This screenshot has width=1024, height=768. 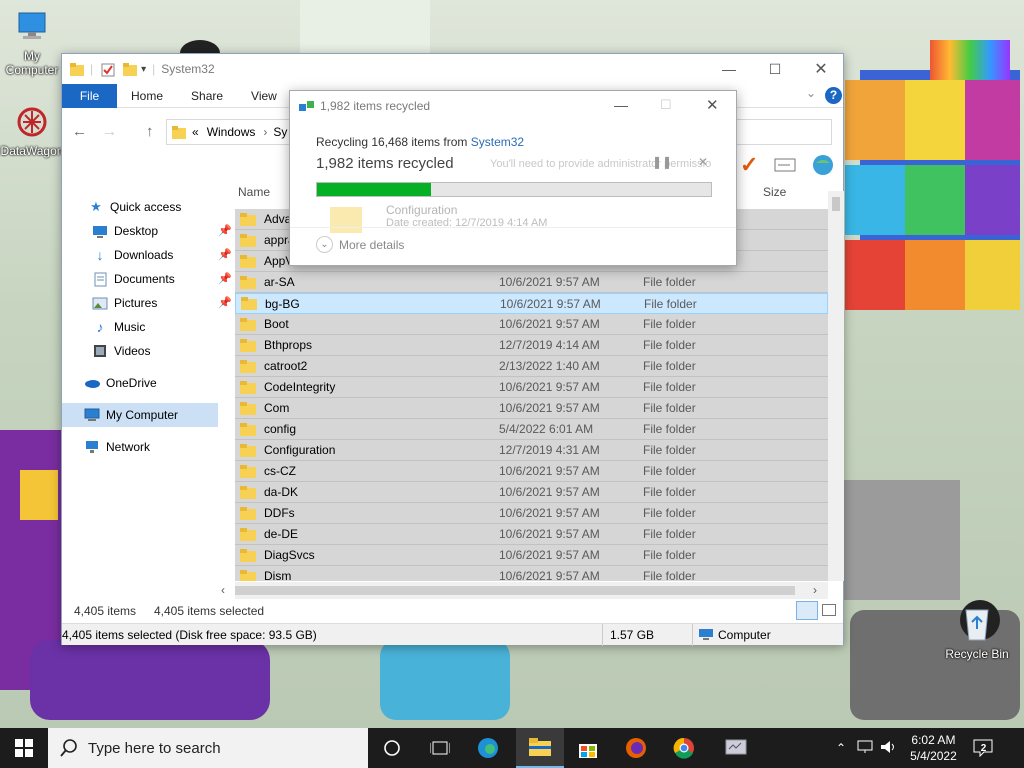 I want to click on new-folder-icon, so click(x=130, y=69).